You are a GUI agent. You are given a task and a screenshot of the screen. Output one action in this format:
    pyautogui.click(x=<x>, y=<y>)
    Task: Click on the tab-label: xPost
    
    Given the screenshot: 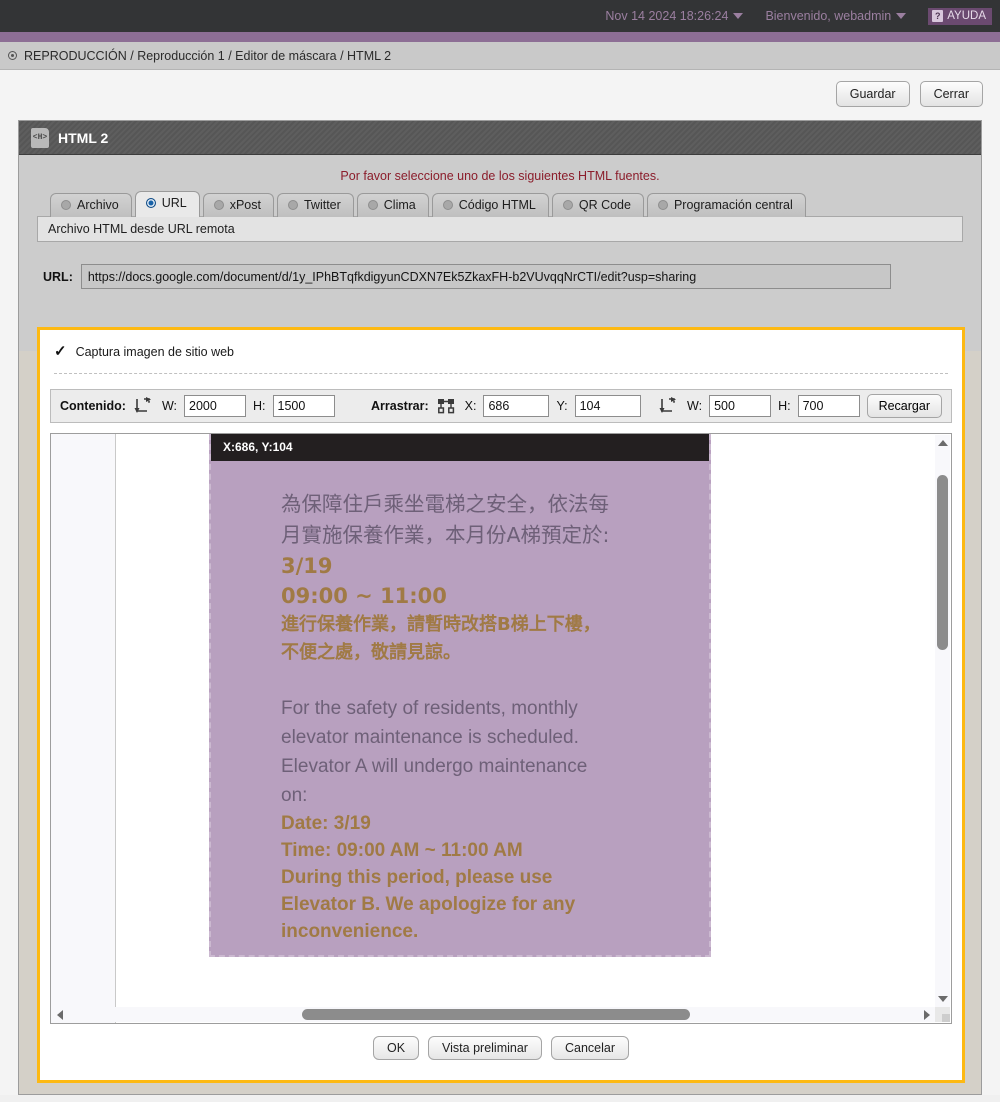 What is the action you would take?
    pyautogui.click(x=245, y=205)
    